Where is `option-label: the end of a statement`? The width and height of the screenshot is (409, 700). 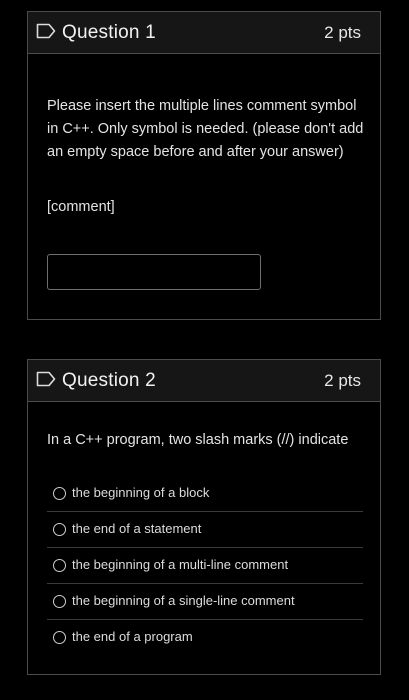
option-label: the end of a statement is located at coordinates (136, 528).